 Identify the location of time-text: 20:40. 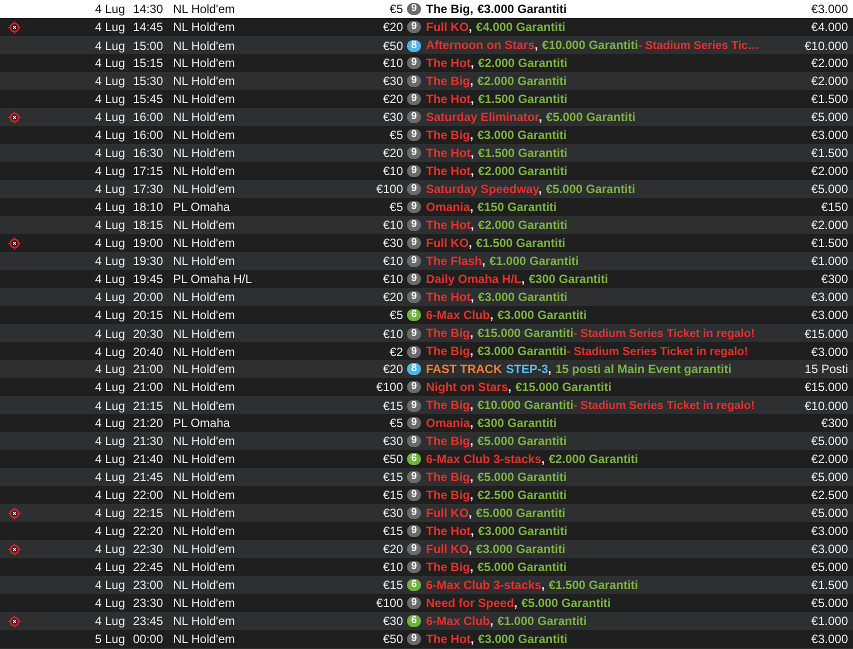
(147, 352).